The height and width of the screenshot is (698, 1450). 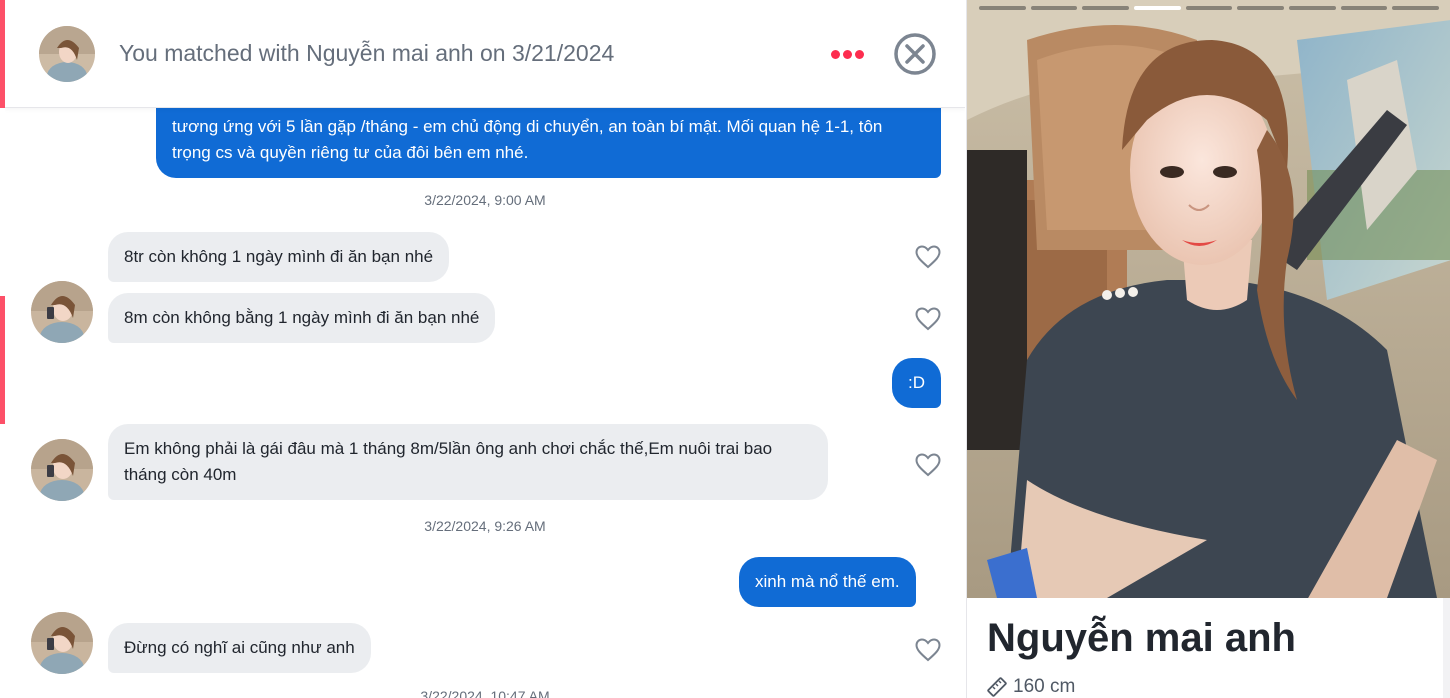 I want to click on close-button, so click(x=915, y=54).